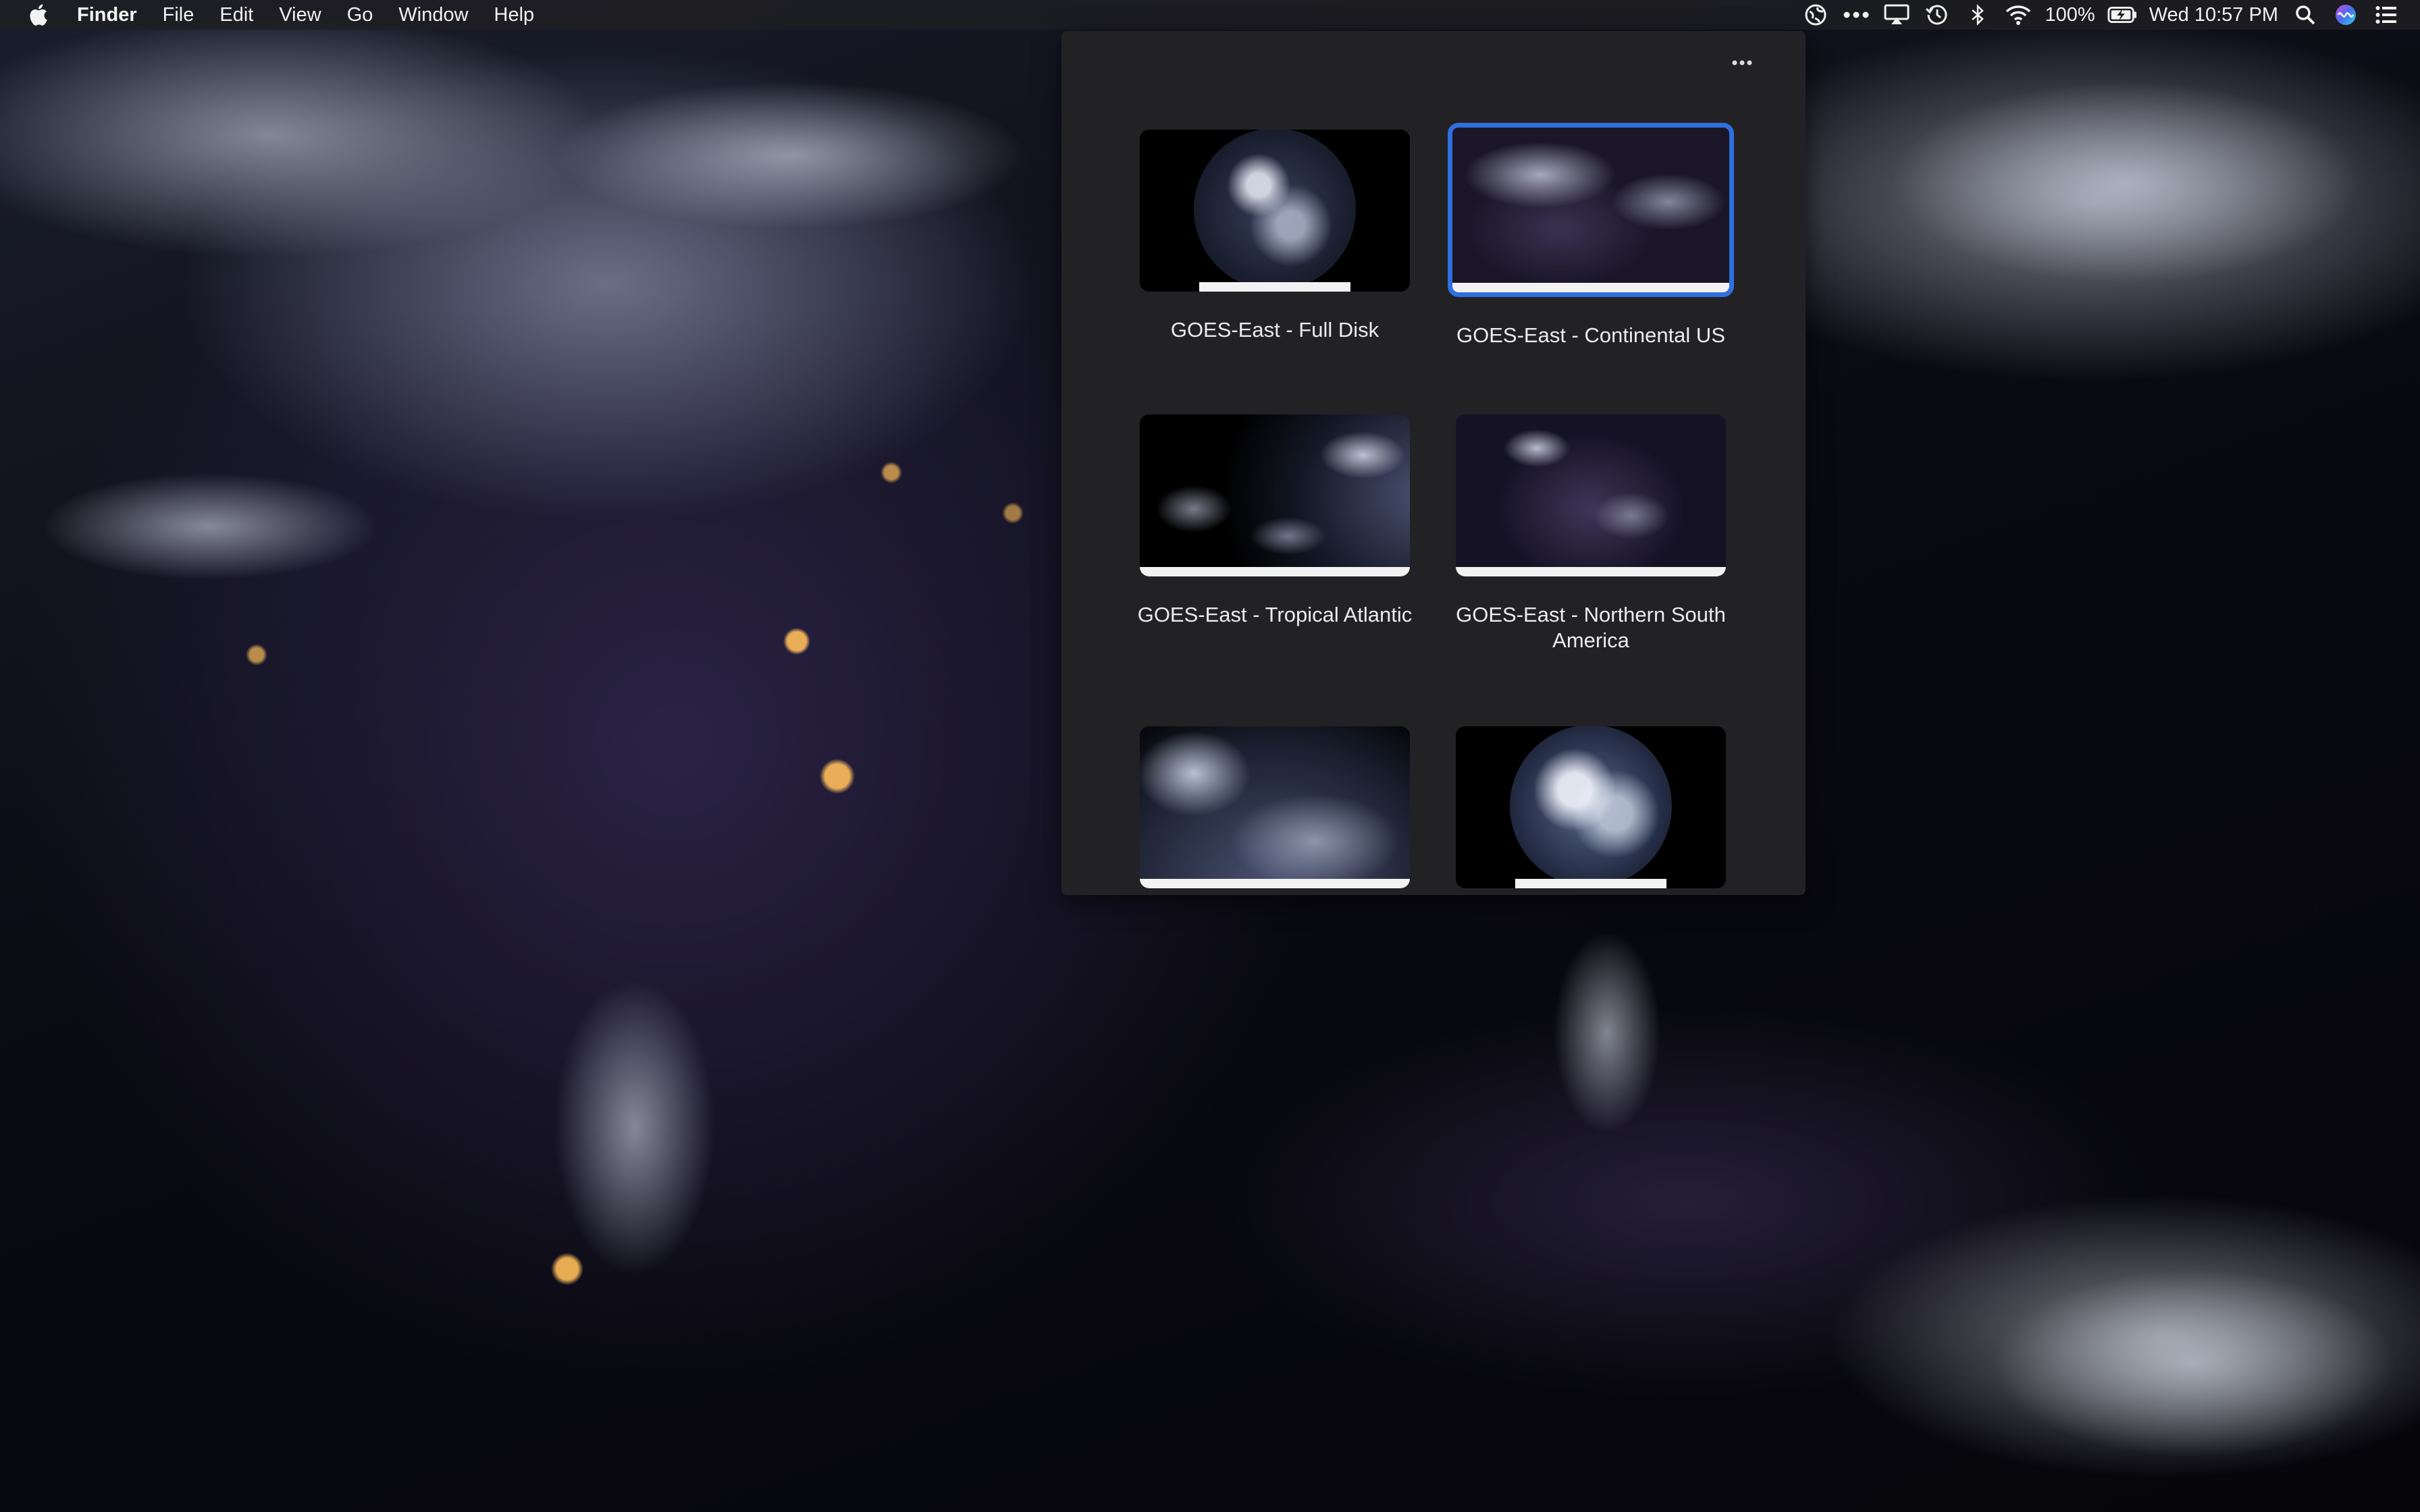 The height and width of the screenshot is (1512, 2420). What do you see at coordinates (1816, 15) in the screenshot?
I see `globe-status-icon` at bounding box center [1816, 15].